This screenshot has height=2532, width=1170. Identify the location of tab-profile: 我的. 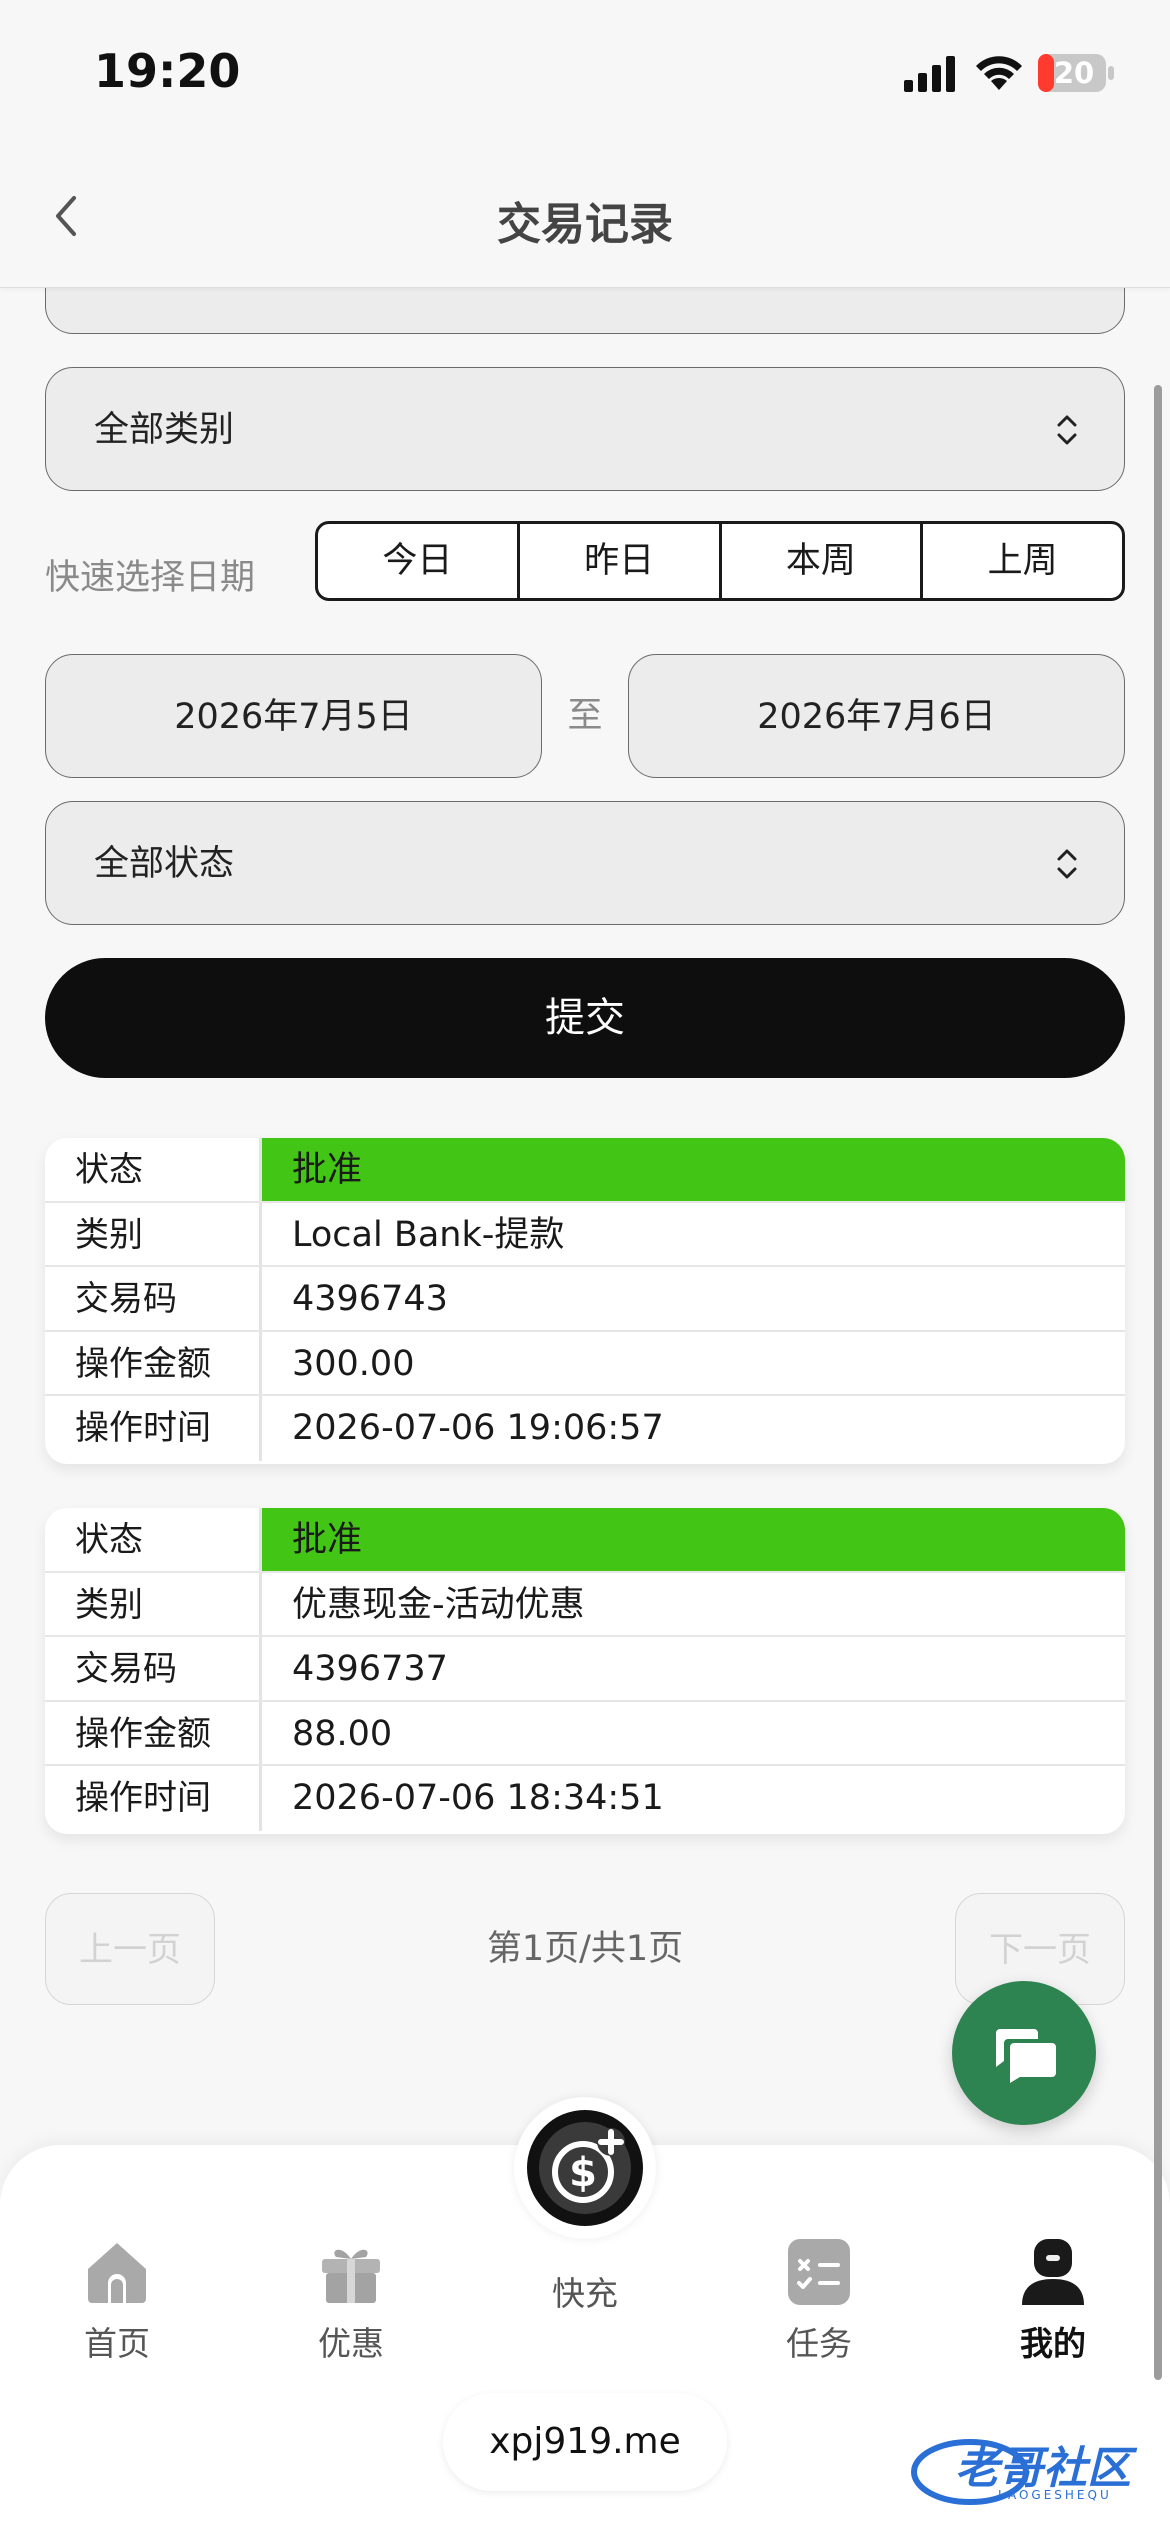
(1053, 2274).